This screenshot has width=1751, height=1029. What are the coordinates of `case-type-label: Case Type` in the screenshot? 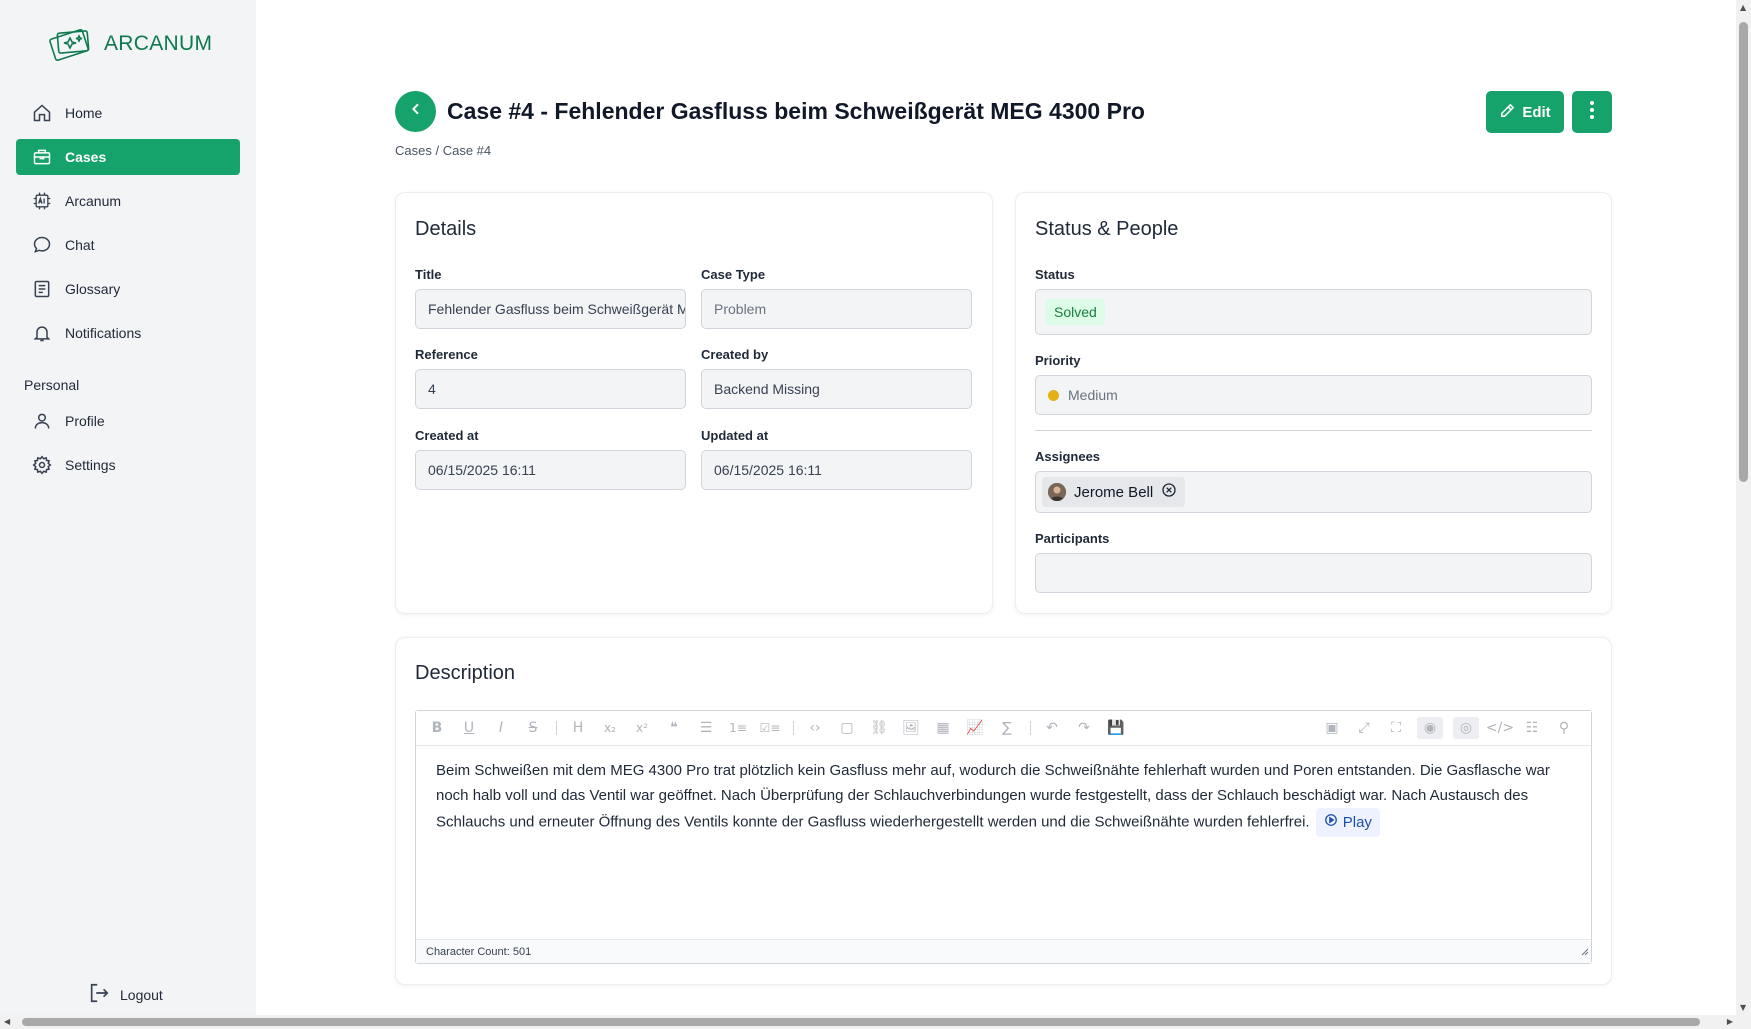 It's located at (733, 274).